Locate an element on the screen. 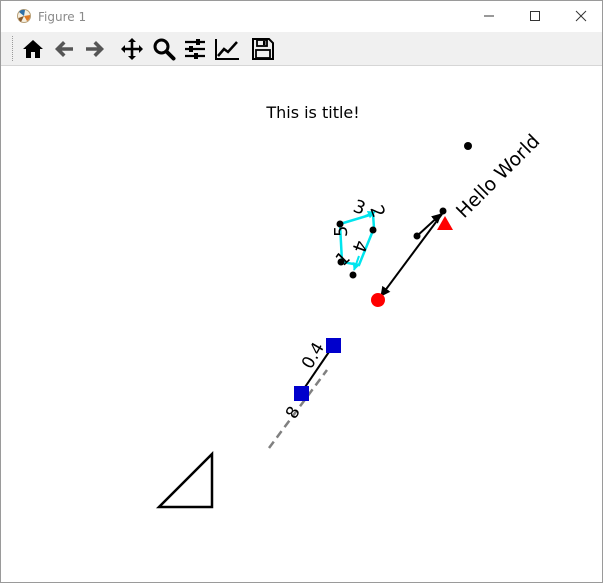 The height and width of the screenshot is (583, 603). window-title: Figure 1 is located at coordinates (62, 17).